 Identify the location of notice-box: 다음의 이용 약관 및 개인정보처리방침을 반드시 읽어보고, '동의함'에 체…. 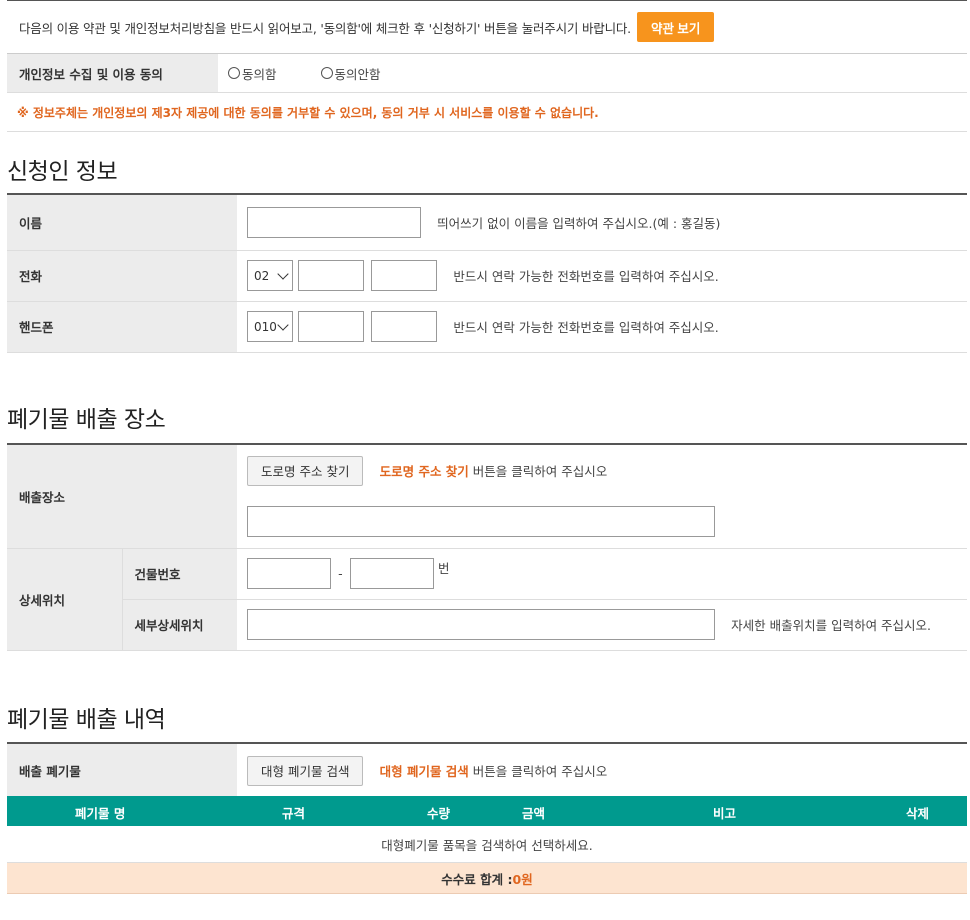
(487, 27).